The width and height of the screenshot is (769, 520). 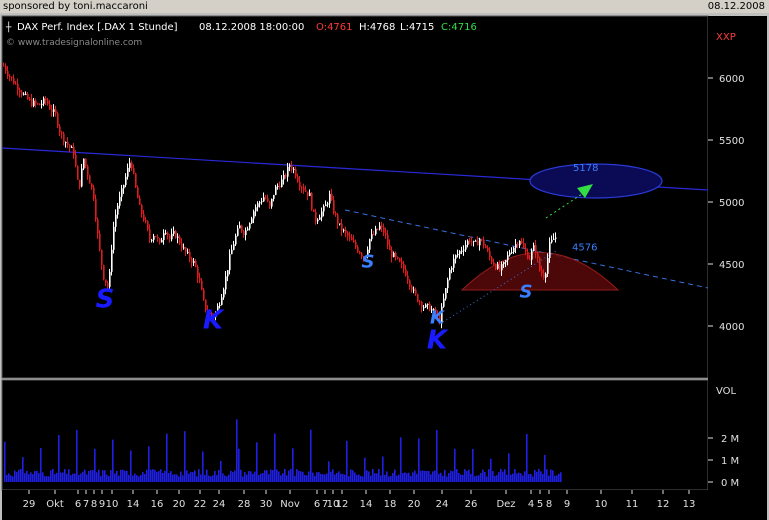 What do you see at coordinates (390, 504) in the screenshot?
I see `time-tick-label: 18` at bounding box center [390, 504].